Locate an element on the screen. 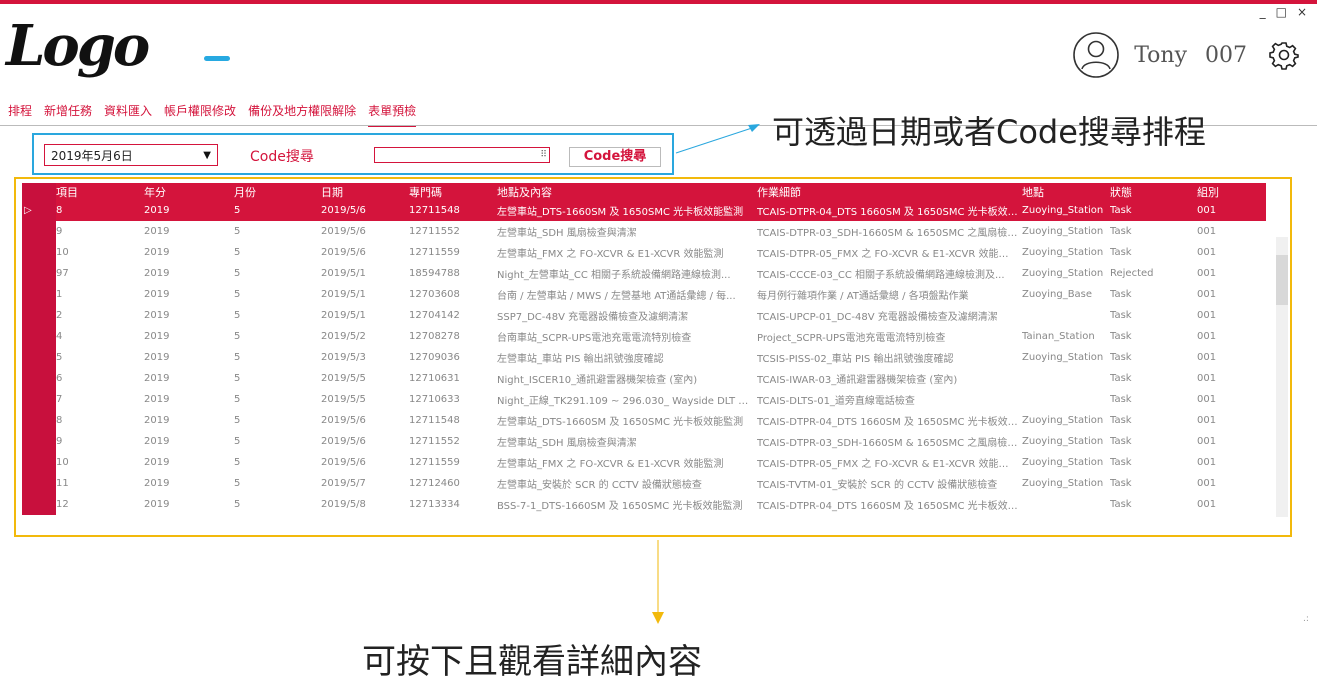  nav-item-backup-permissions: 備份及地方權限解除 is located at coordinates (302, 112).